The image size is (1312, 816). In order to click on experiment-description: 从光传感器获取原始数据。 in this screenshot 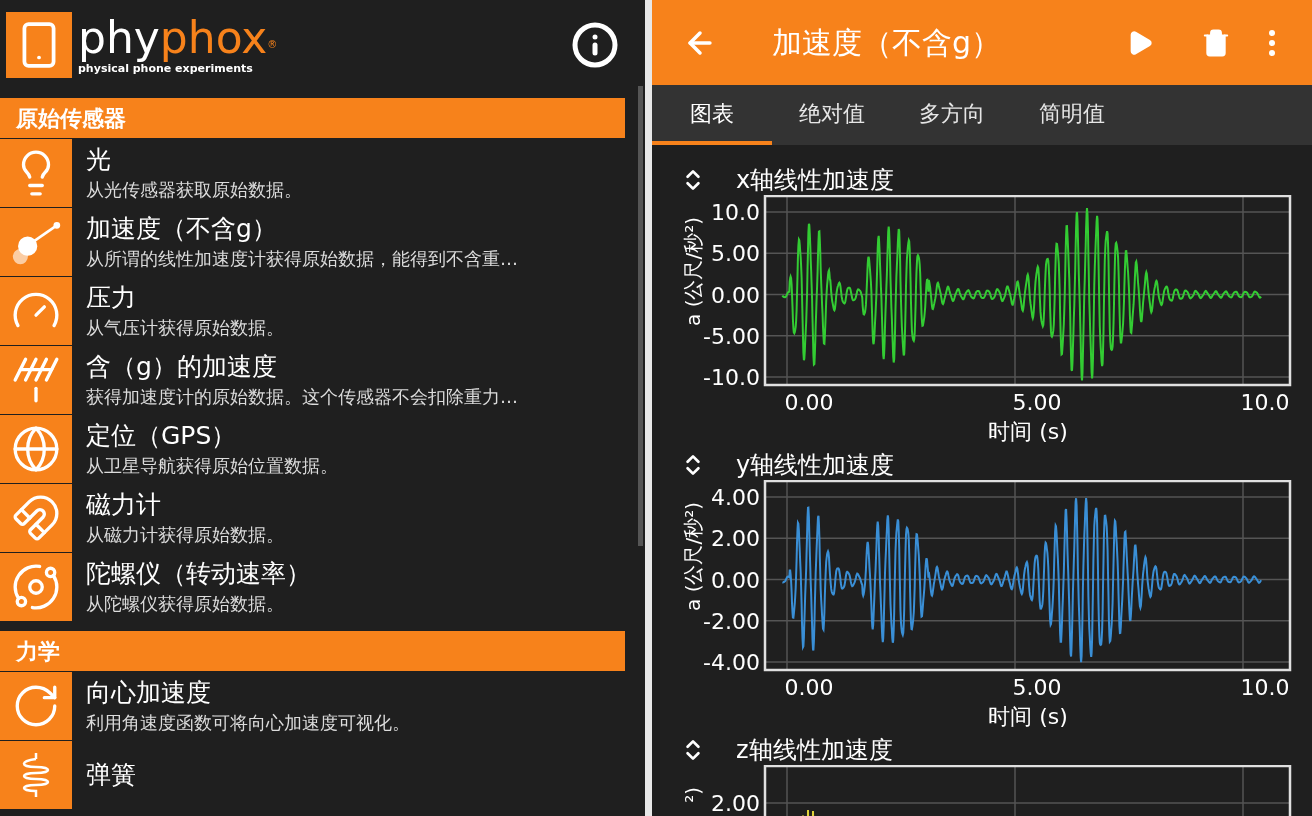, I will do `click(194, 190)`.